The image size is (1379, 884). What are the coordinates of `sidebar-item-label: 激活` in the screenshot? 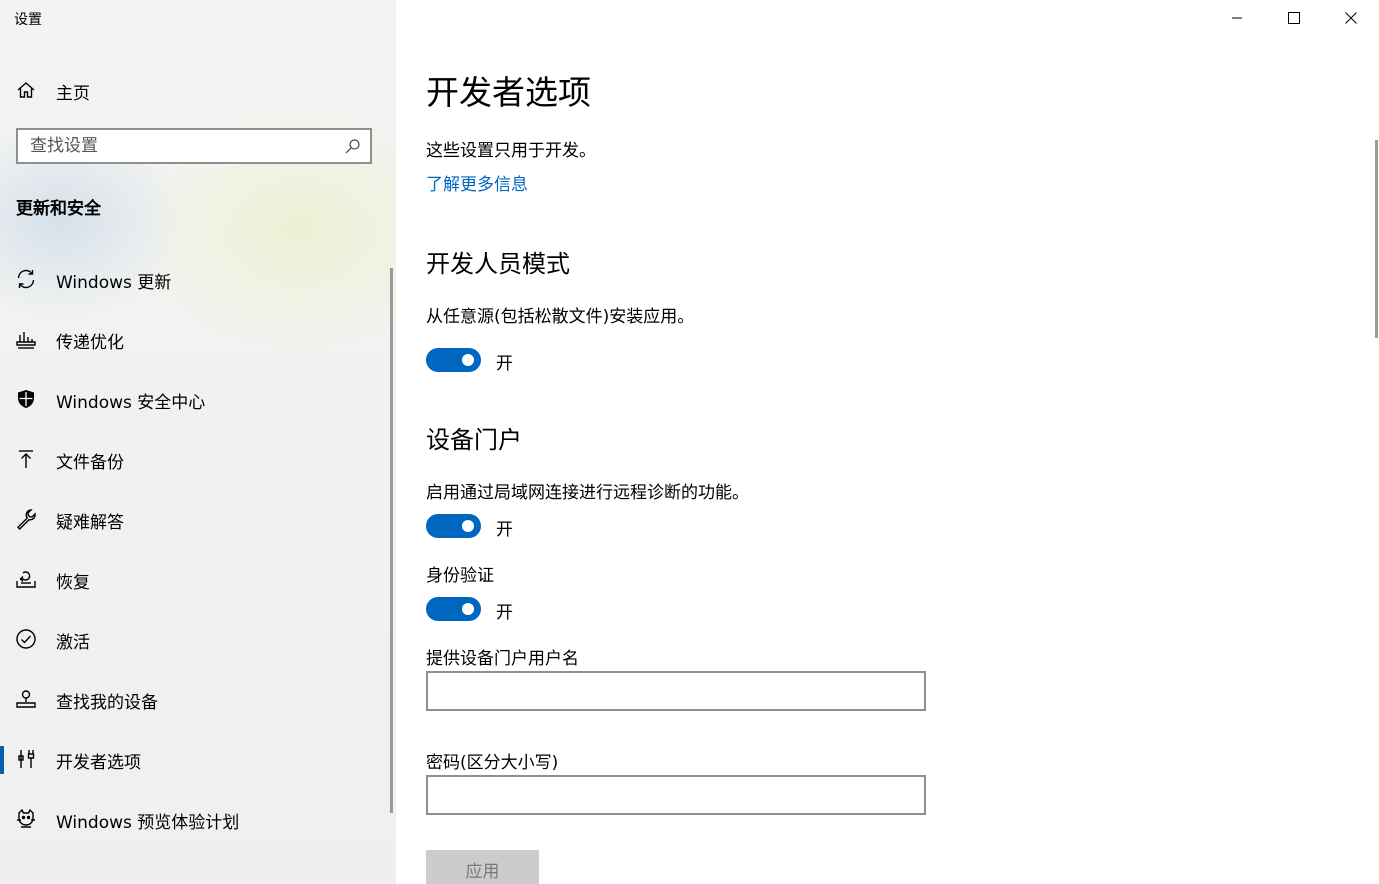 It's located at (73, 643).